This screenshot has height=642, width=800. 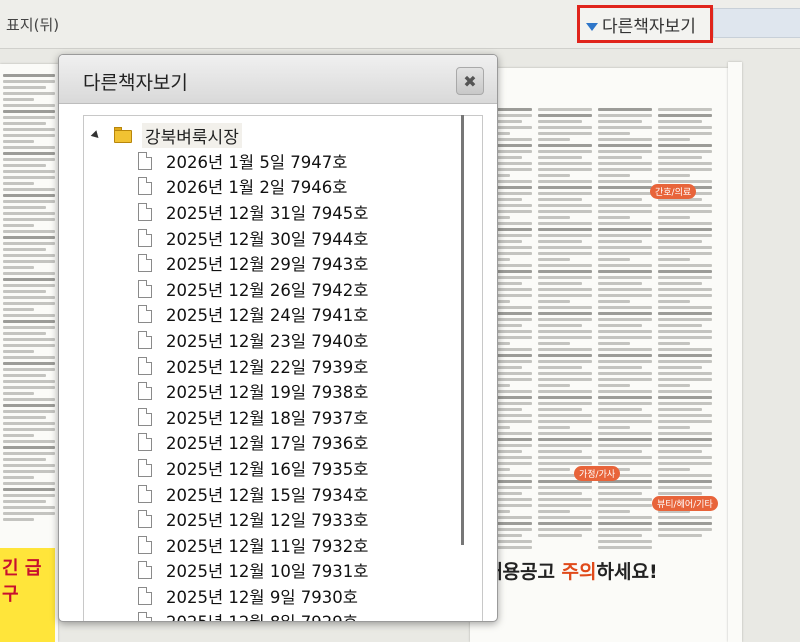 What do you see at coordinates (257, 162) in the screenshot?
I see `issue-item-label: 2026년 1월 5일 7947호` at bounding box center [257, 162].